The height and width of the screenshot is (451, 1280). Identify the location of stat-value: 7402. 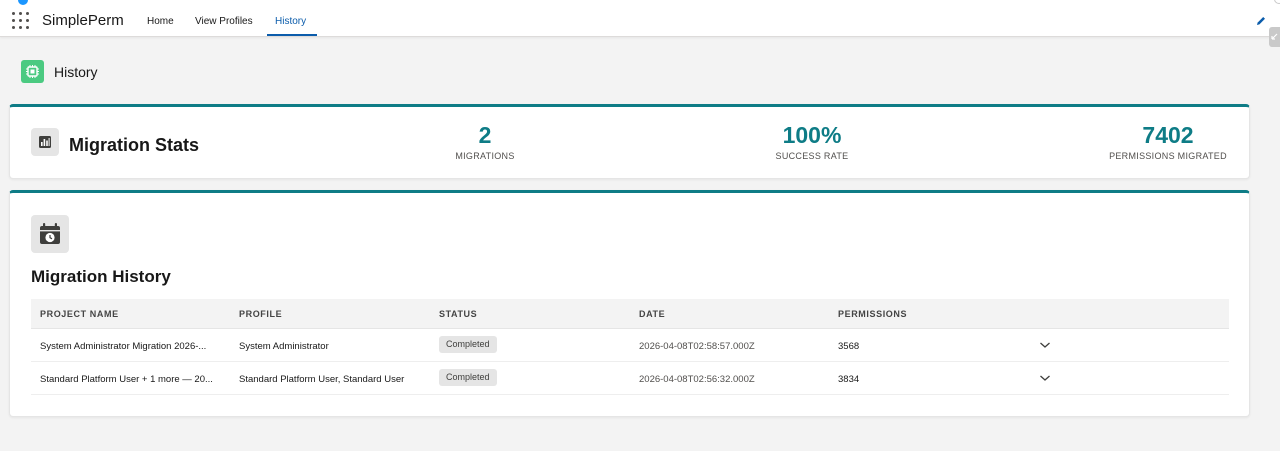
(1168, 135).